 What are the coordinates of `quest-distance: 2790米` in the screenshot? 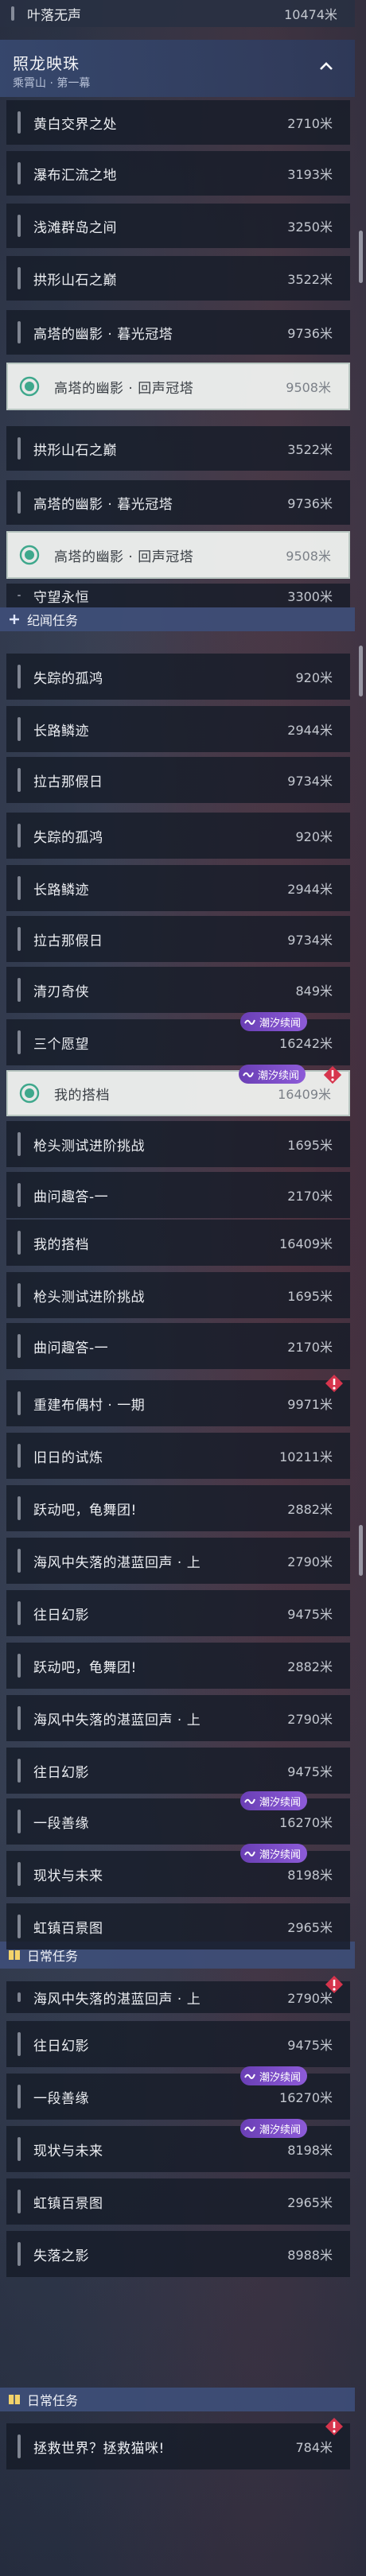 It's located at (310, 1562).